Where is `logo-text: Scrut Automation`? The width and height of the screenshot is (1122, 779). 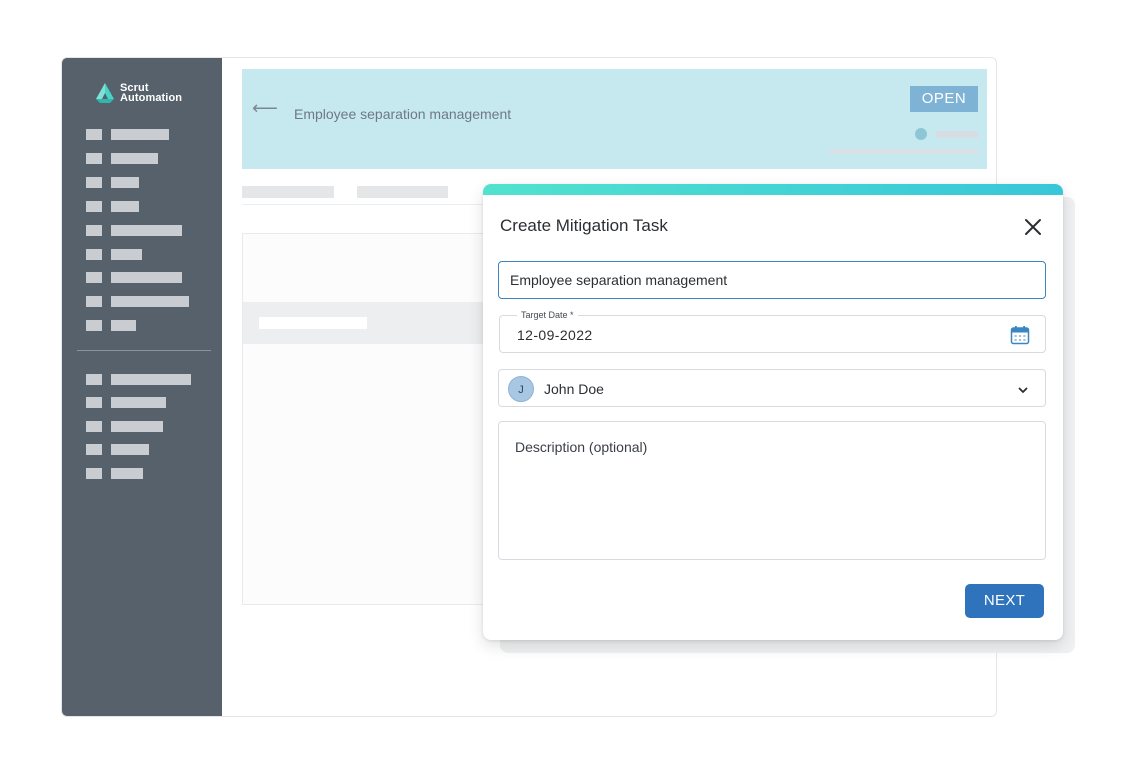
logo-text: Scrut Automation is located at coordinates (151, 93).